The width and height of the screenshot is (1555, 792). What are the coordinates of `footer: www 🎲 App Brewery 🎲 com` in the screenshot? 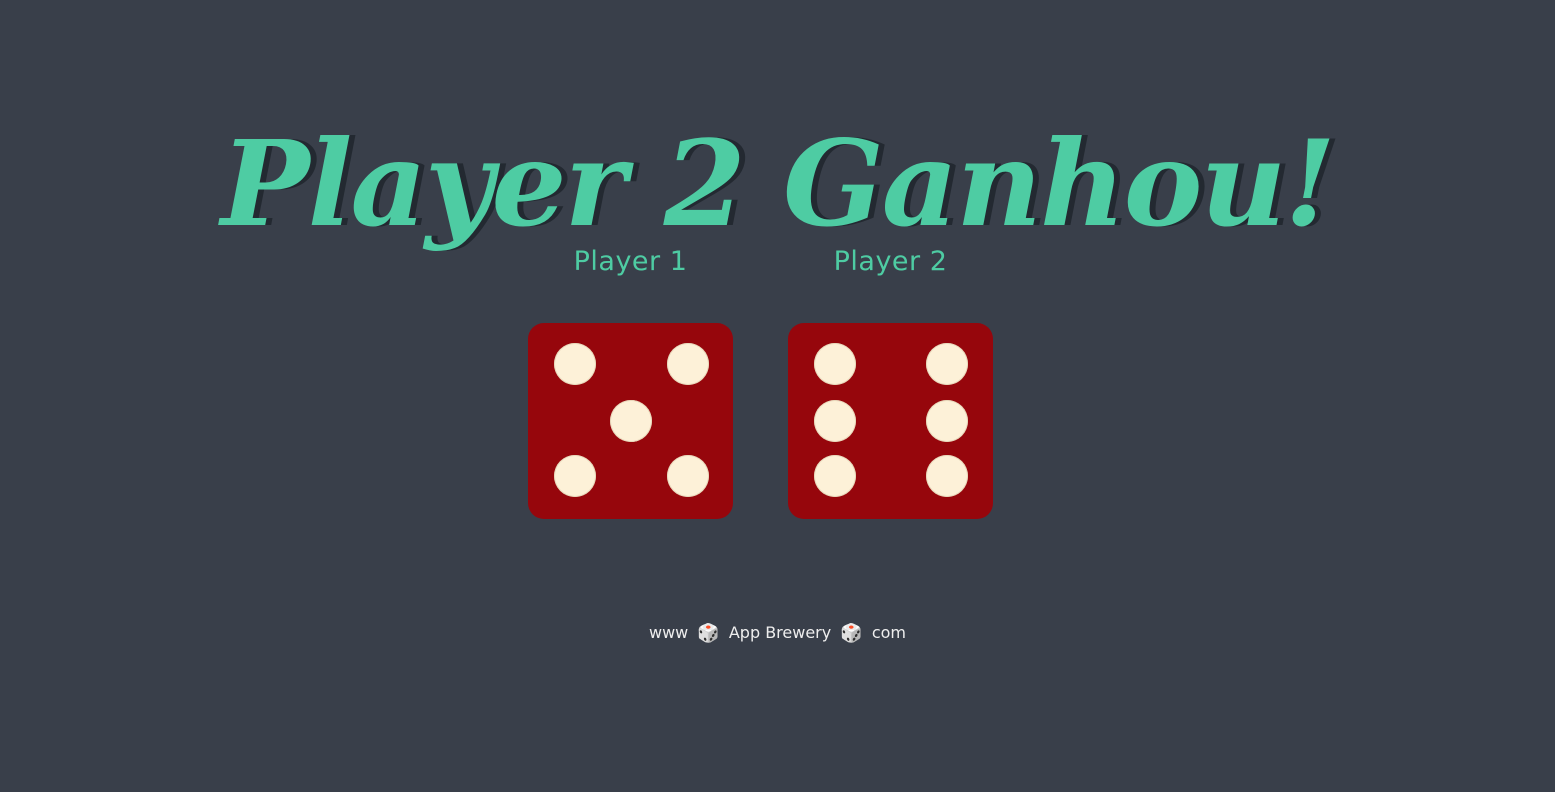 It's located at (777, 633).